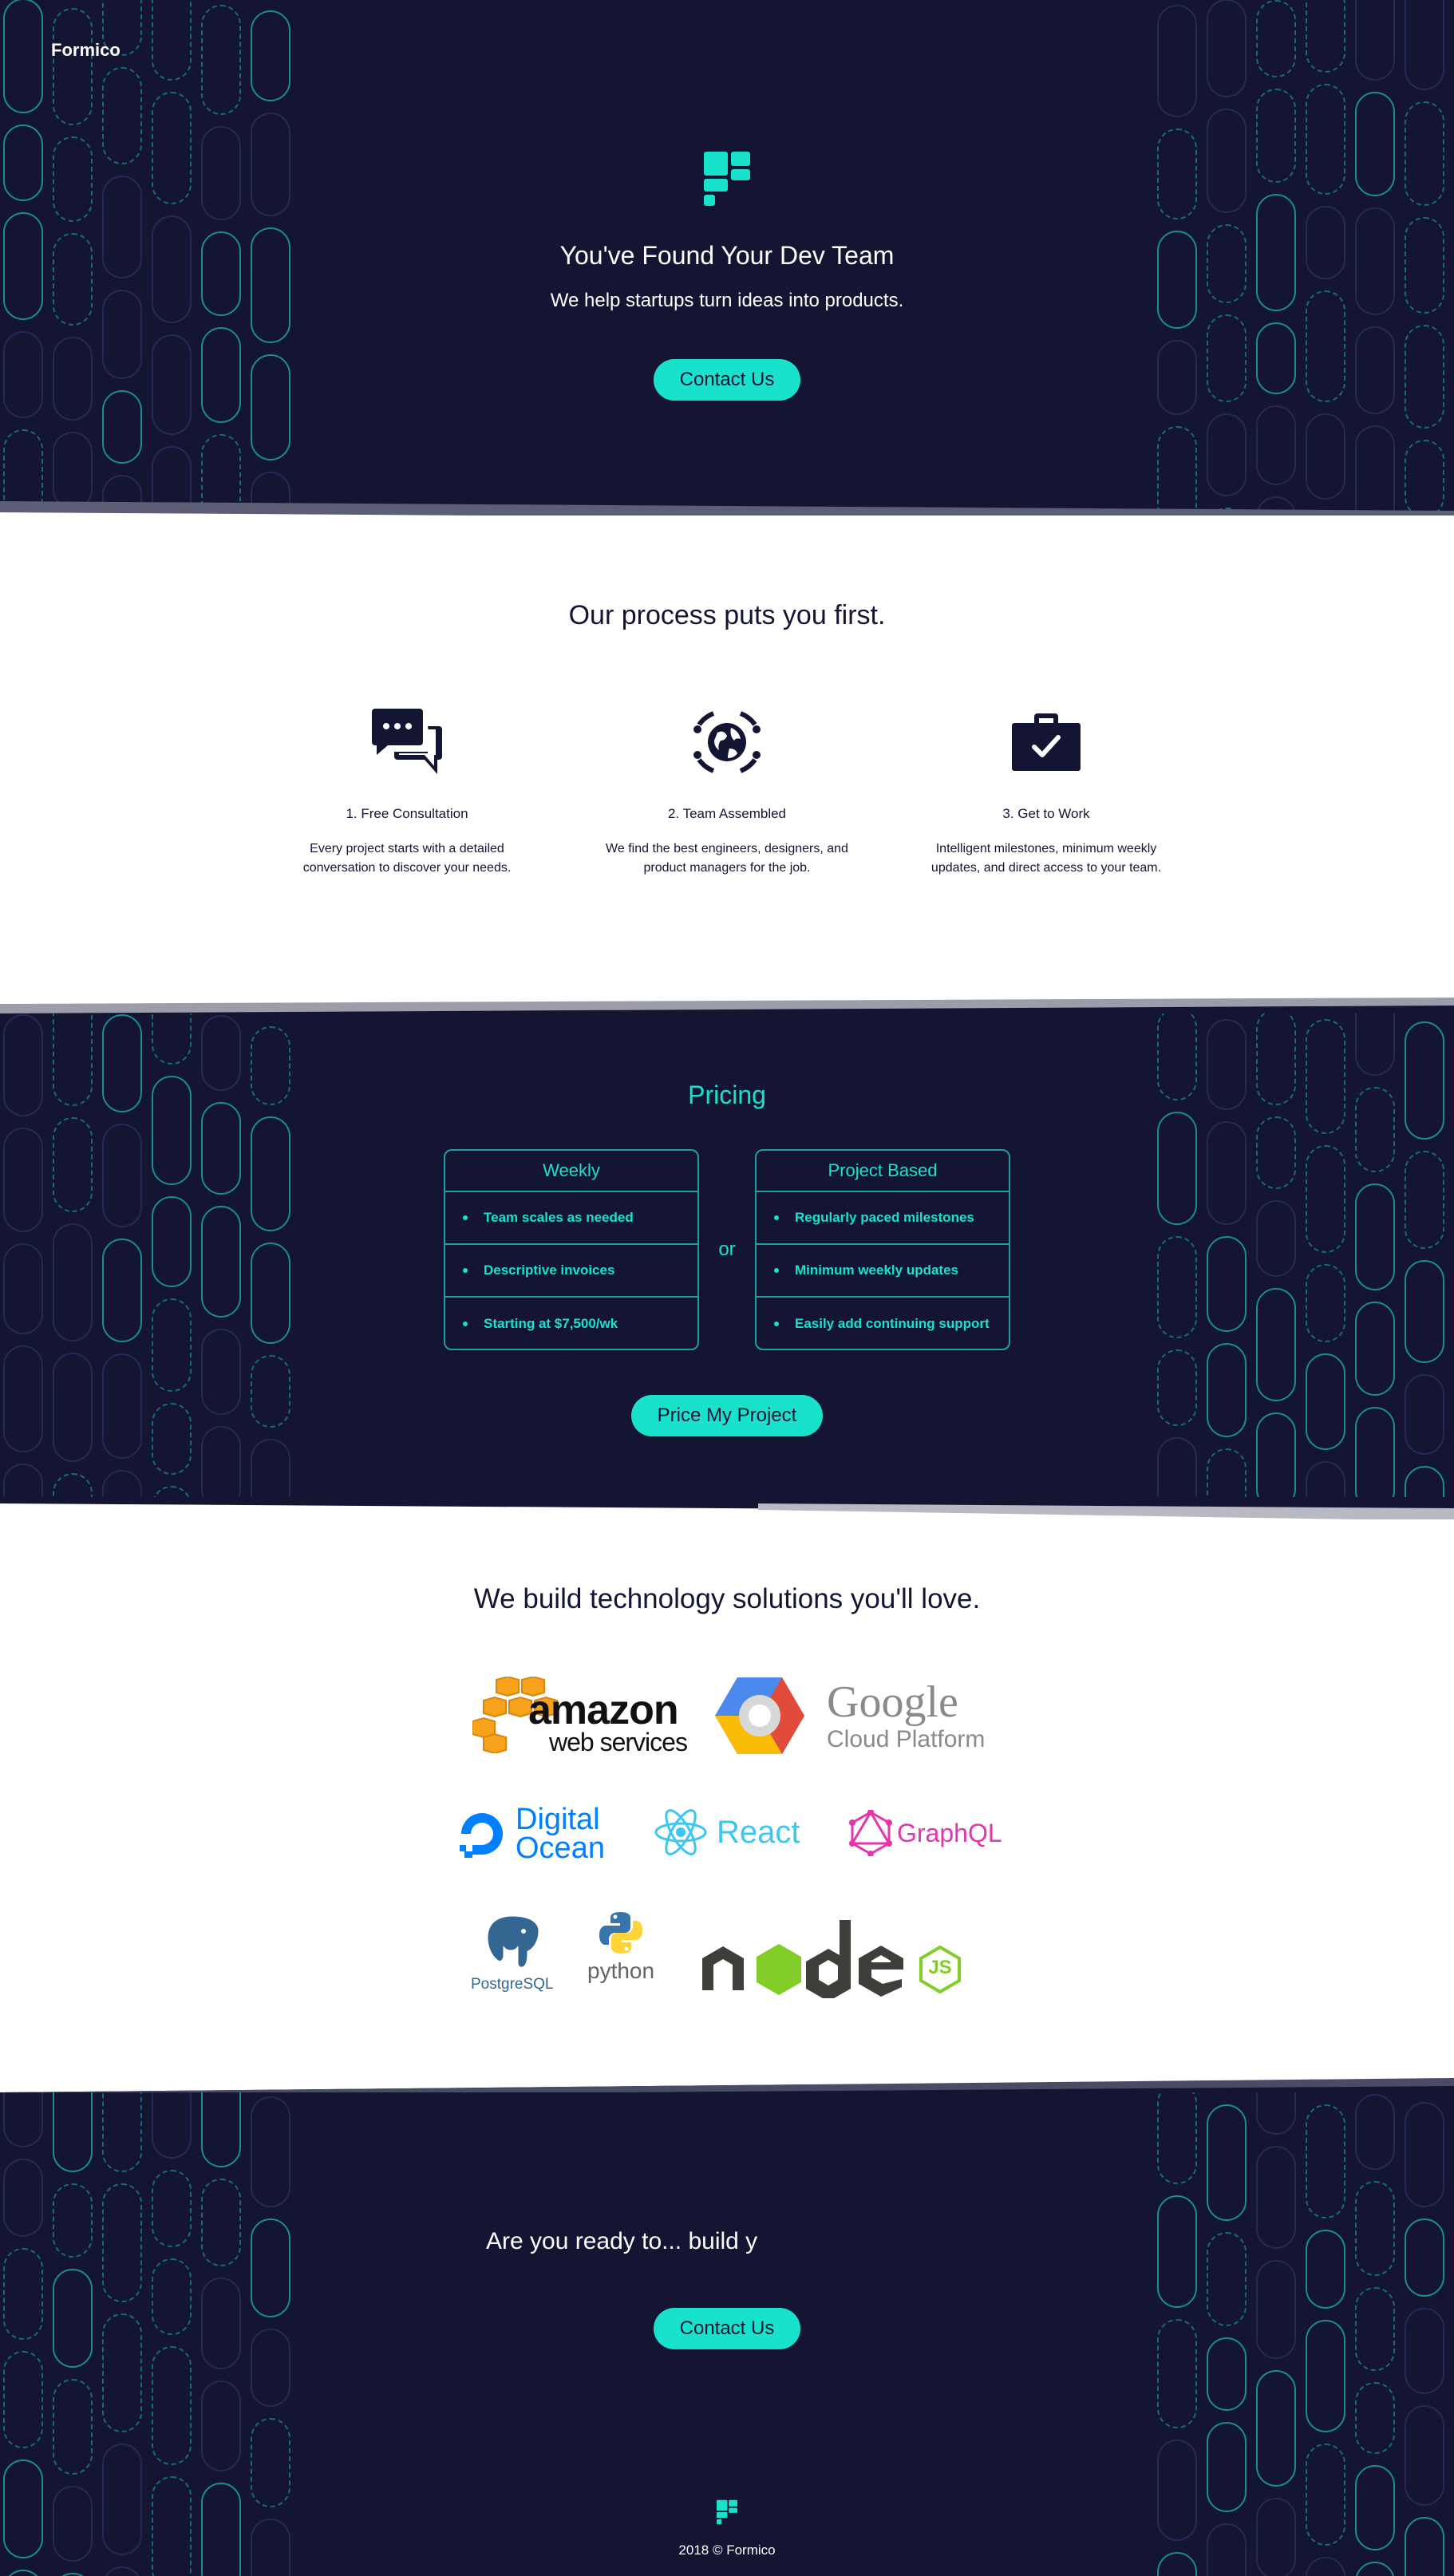 The height and width of the screenshot is (2576, 1454). I want to click on pricing-heading: Pricing, so click(727, 1095).